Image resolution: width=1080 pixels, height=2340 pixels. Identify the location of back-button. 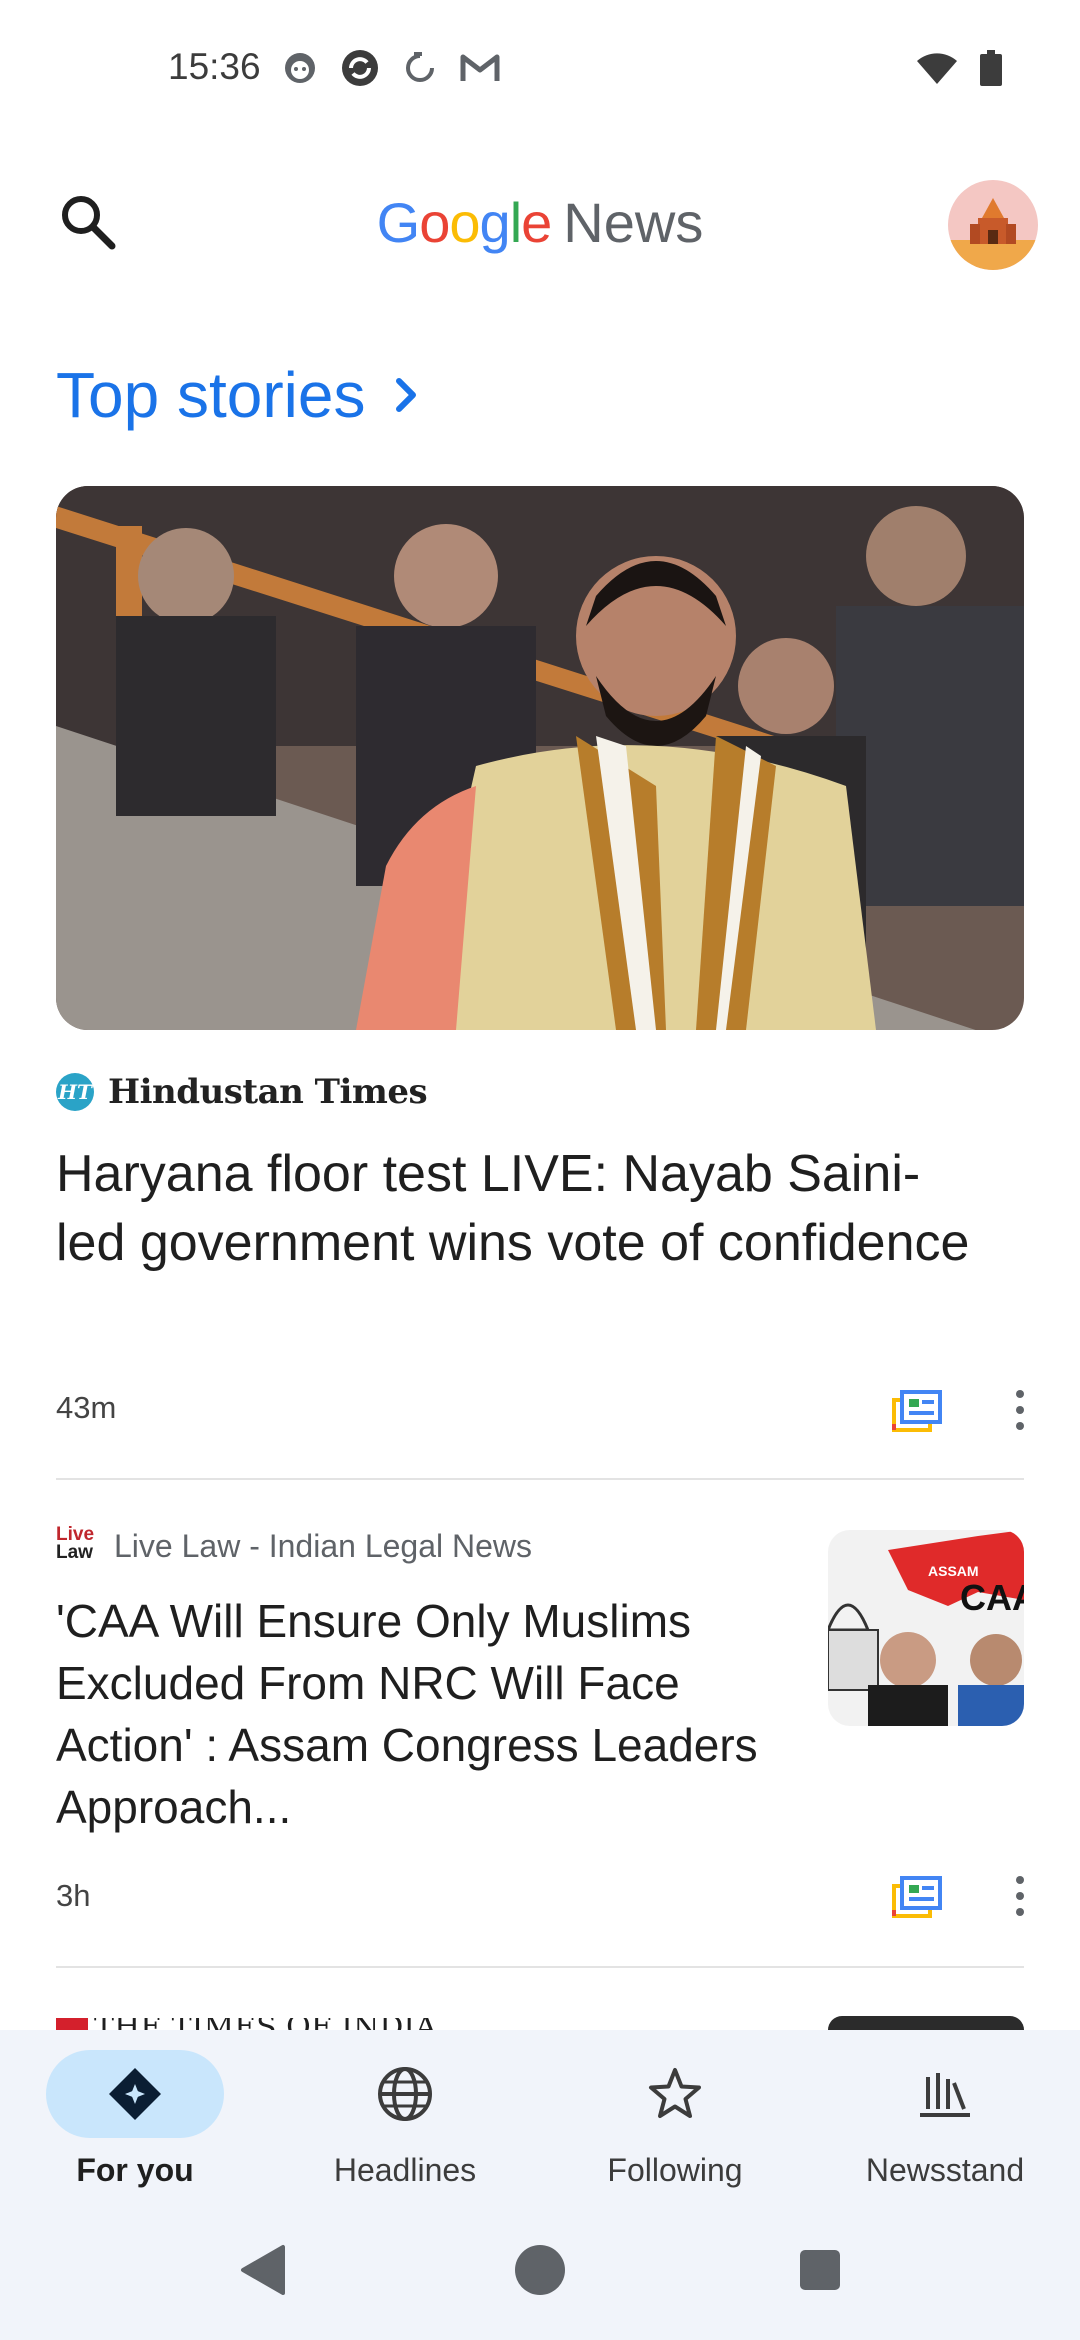
(262, 2270).